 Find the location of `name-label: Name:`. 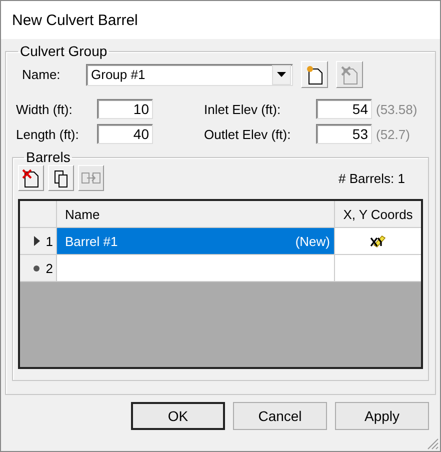

name-label: Name: is located at coordinates (42, 74).